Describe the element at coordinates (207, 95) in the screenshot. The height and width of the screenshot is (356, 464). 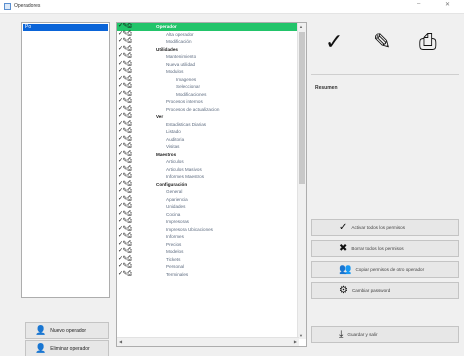
I see `tree-item-row: ✓✎⎙ Modificaciones` at that location.